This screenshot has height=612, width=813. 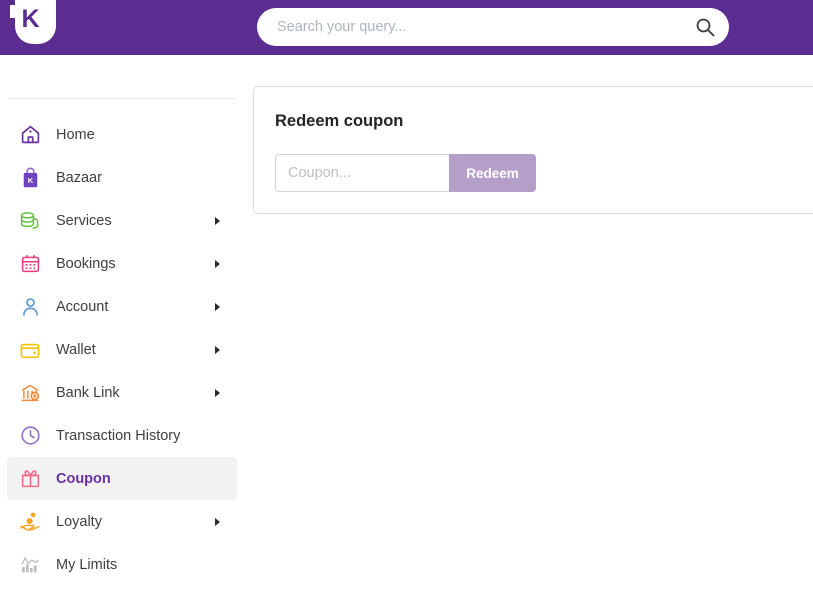 What do you see at coordinates (76, 349) in the screenshot?
I see `sidebar-item-label: Wallet` at bounding box center [76, 349].